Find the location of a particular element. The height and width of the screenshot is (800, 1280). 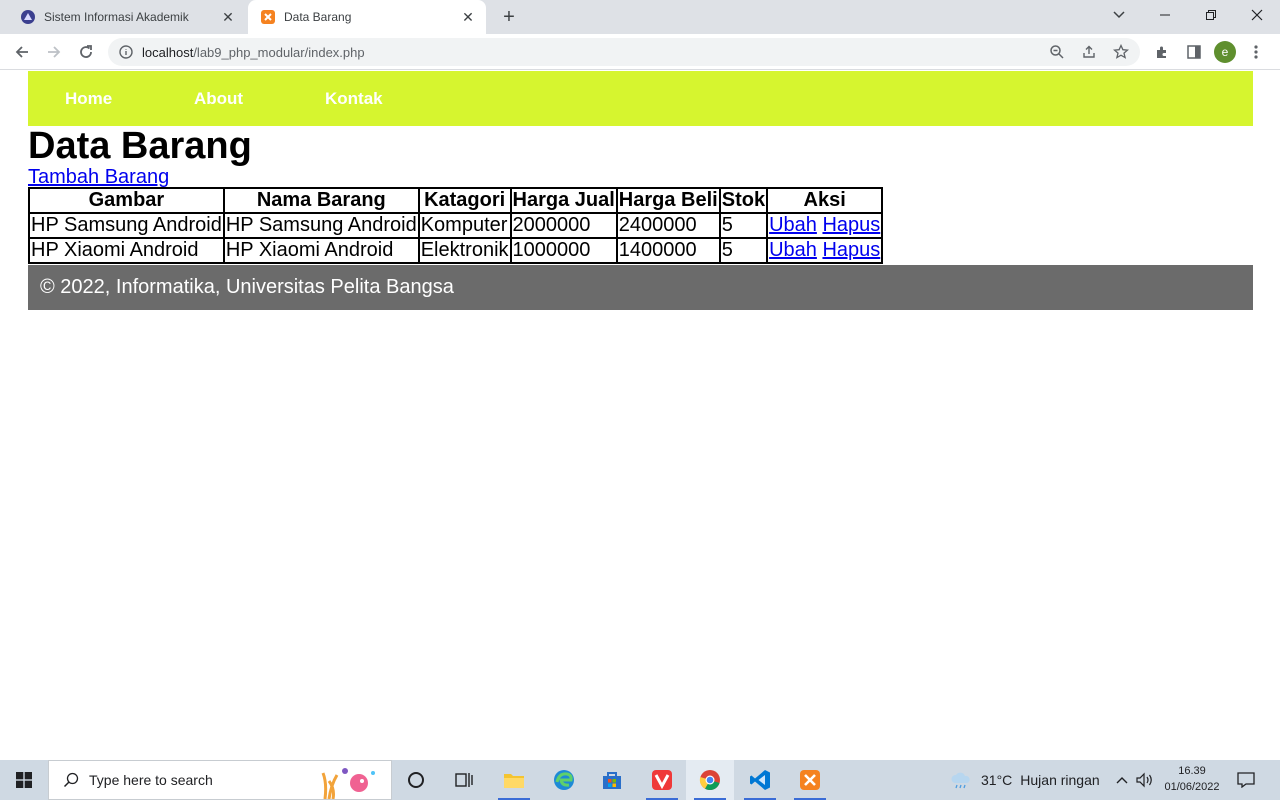

column-header-kategori: Katagori is located at coordinates (464, 200).